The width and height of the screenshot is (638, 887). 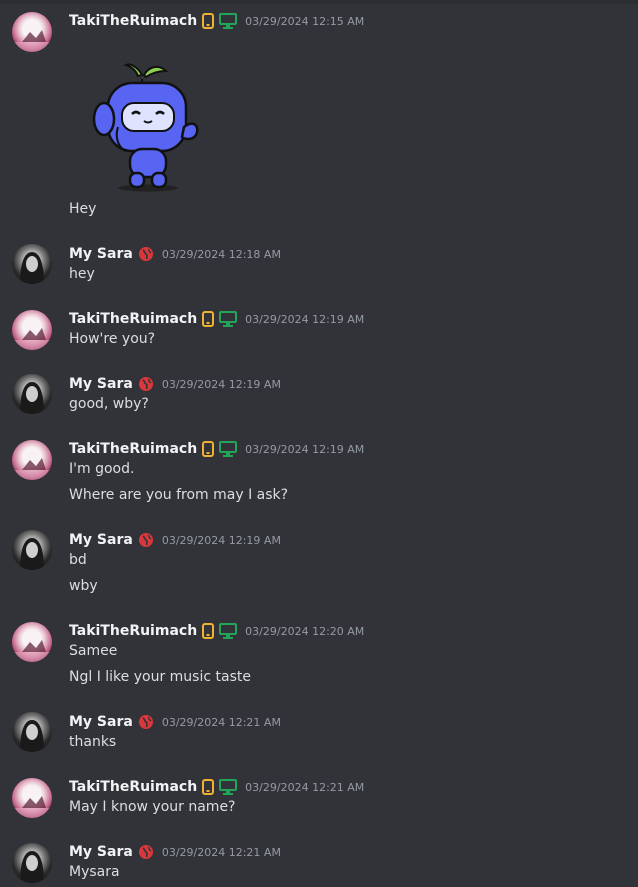 What do you see at coordinates (304, 631) in the screenshot?
I see `timestamp: 03/29/2024 12:20 AM` at bounding box center [304, 631].